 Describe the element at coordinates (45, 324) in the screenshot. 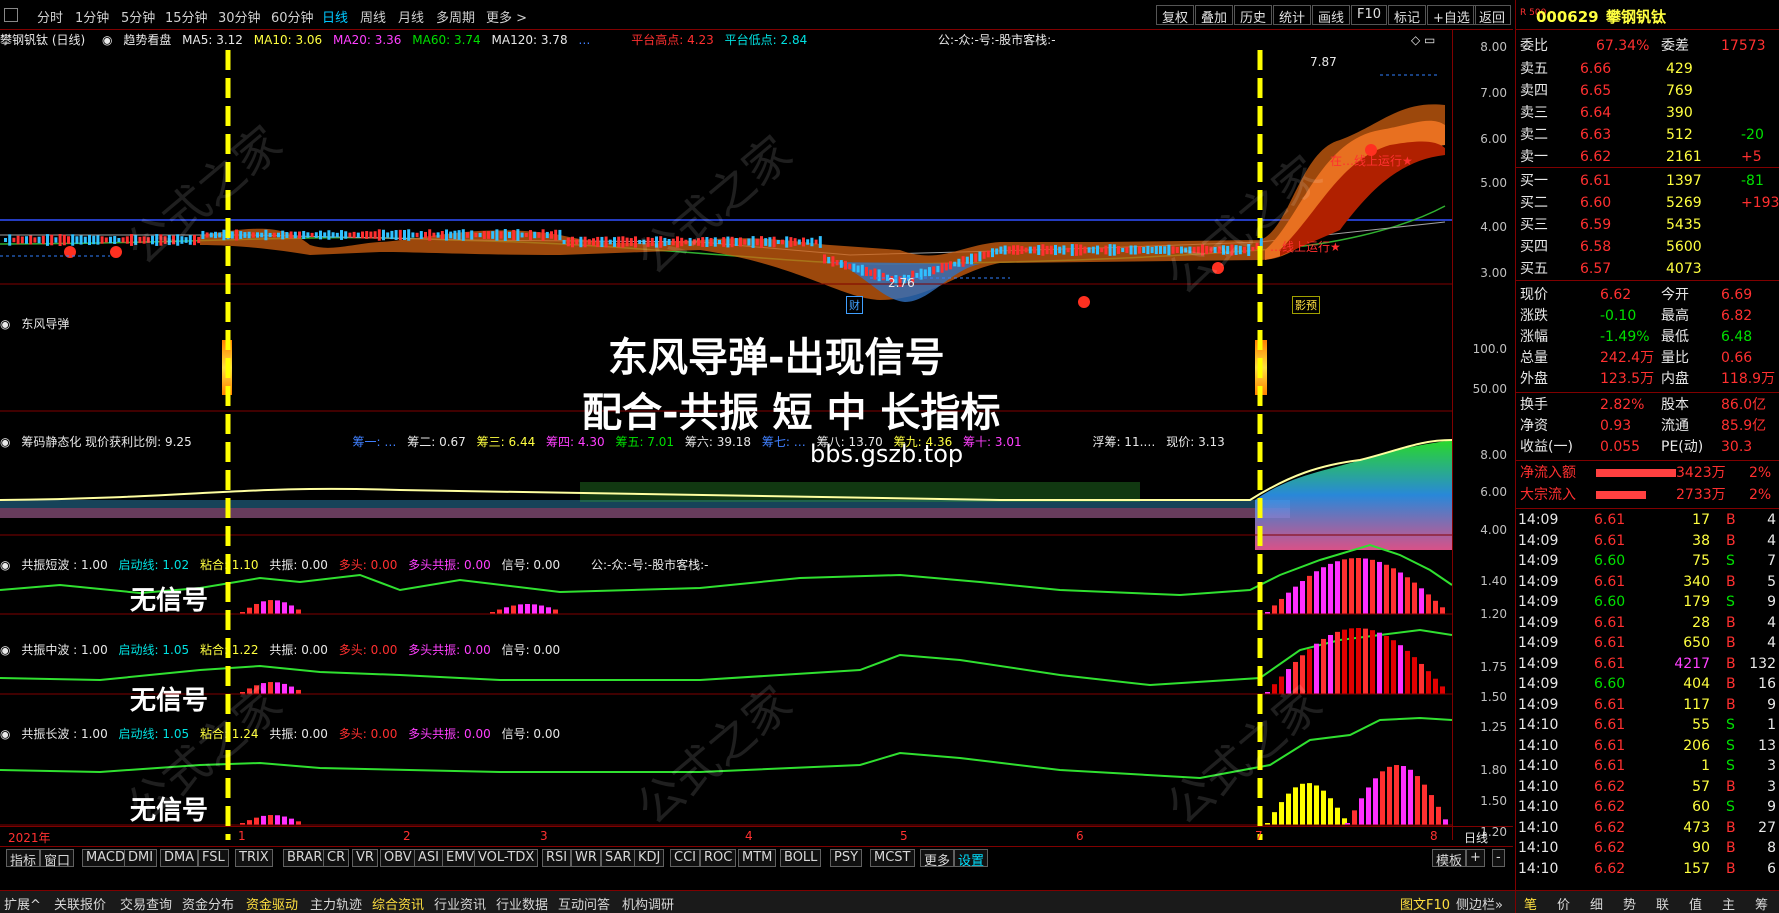

I see `dongfeng-title: 东风导弹` at that location.